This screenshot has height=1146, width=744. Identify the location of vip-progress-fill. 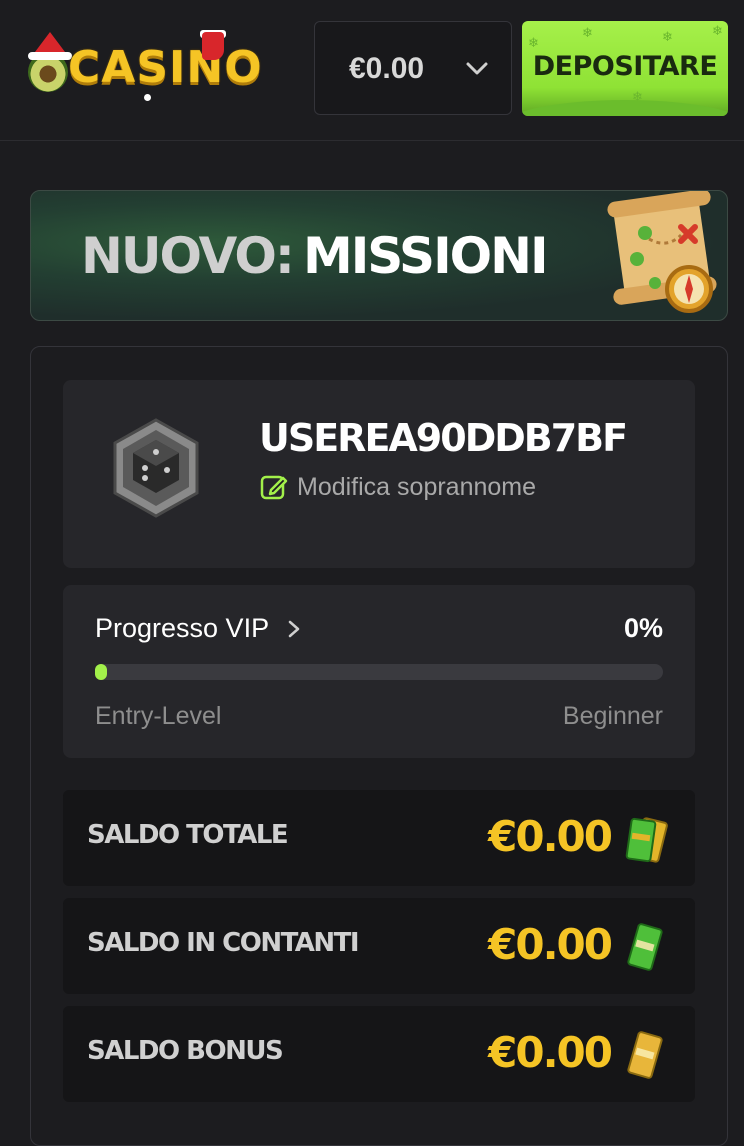
(101, 672).